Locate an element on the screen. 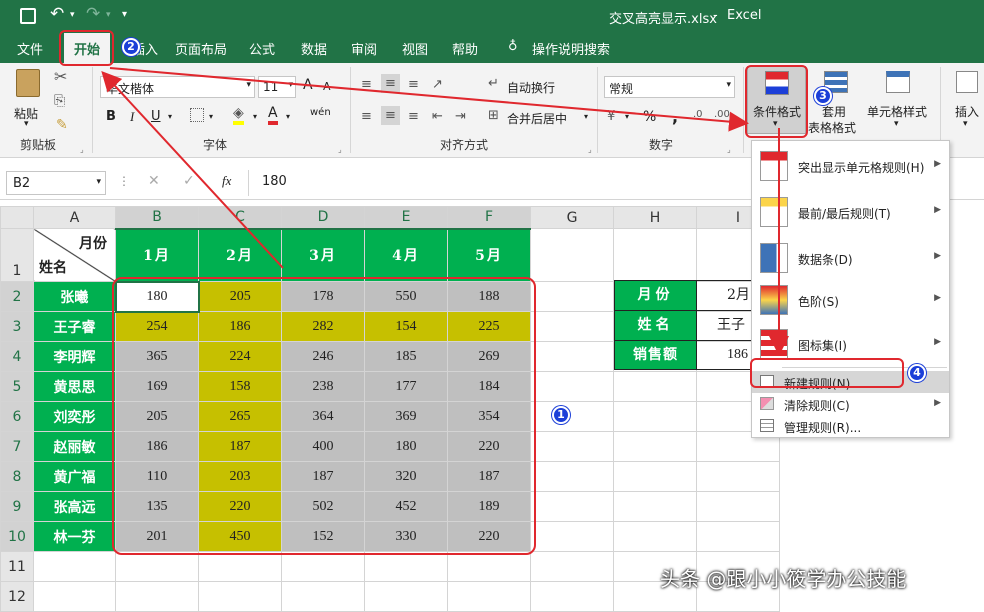 This screenshot has width=984, height=612. name-box: B2 ▾ is located at coordinates (56, 183).